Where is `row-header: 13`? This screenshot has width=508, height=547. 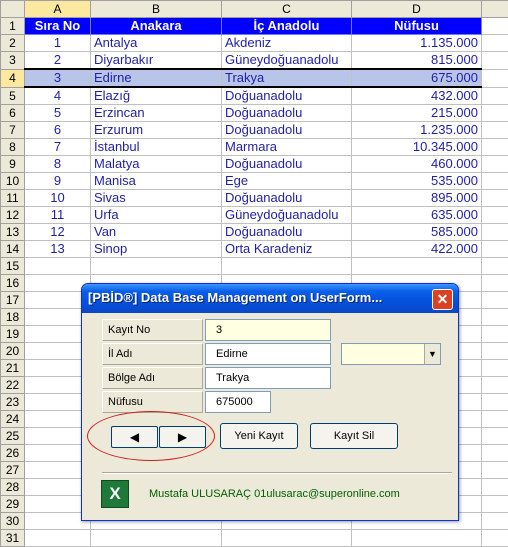
row-header: 13 is located at coordinates (13, 232).